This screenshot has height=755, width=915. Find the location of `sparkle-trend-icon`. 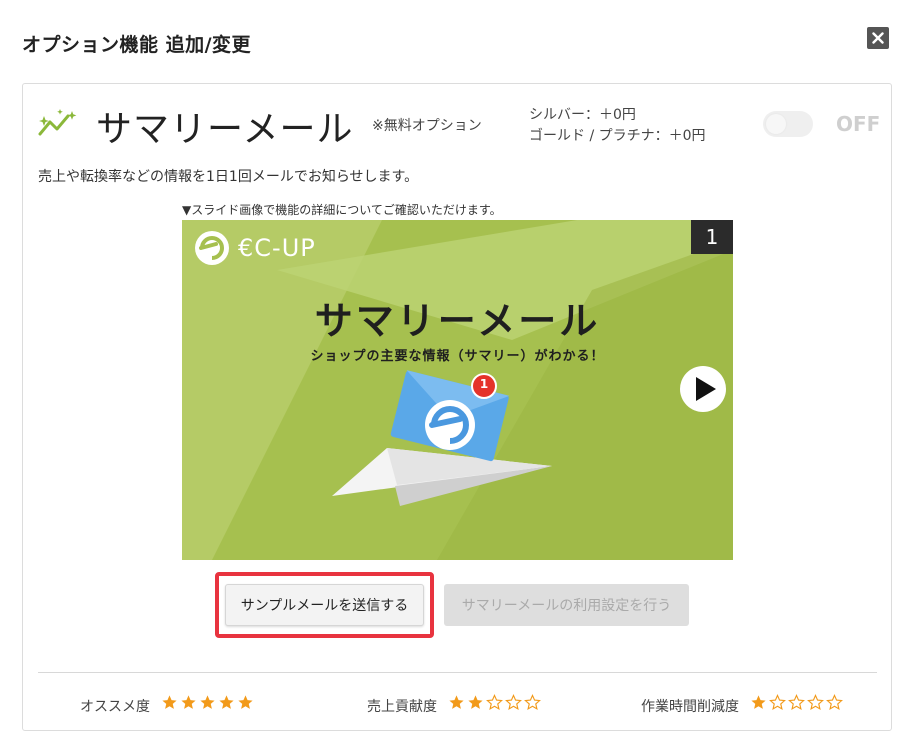

sparkle-trend-icon is located at coordinates (57, 122).